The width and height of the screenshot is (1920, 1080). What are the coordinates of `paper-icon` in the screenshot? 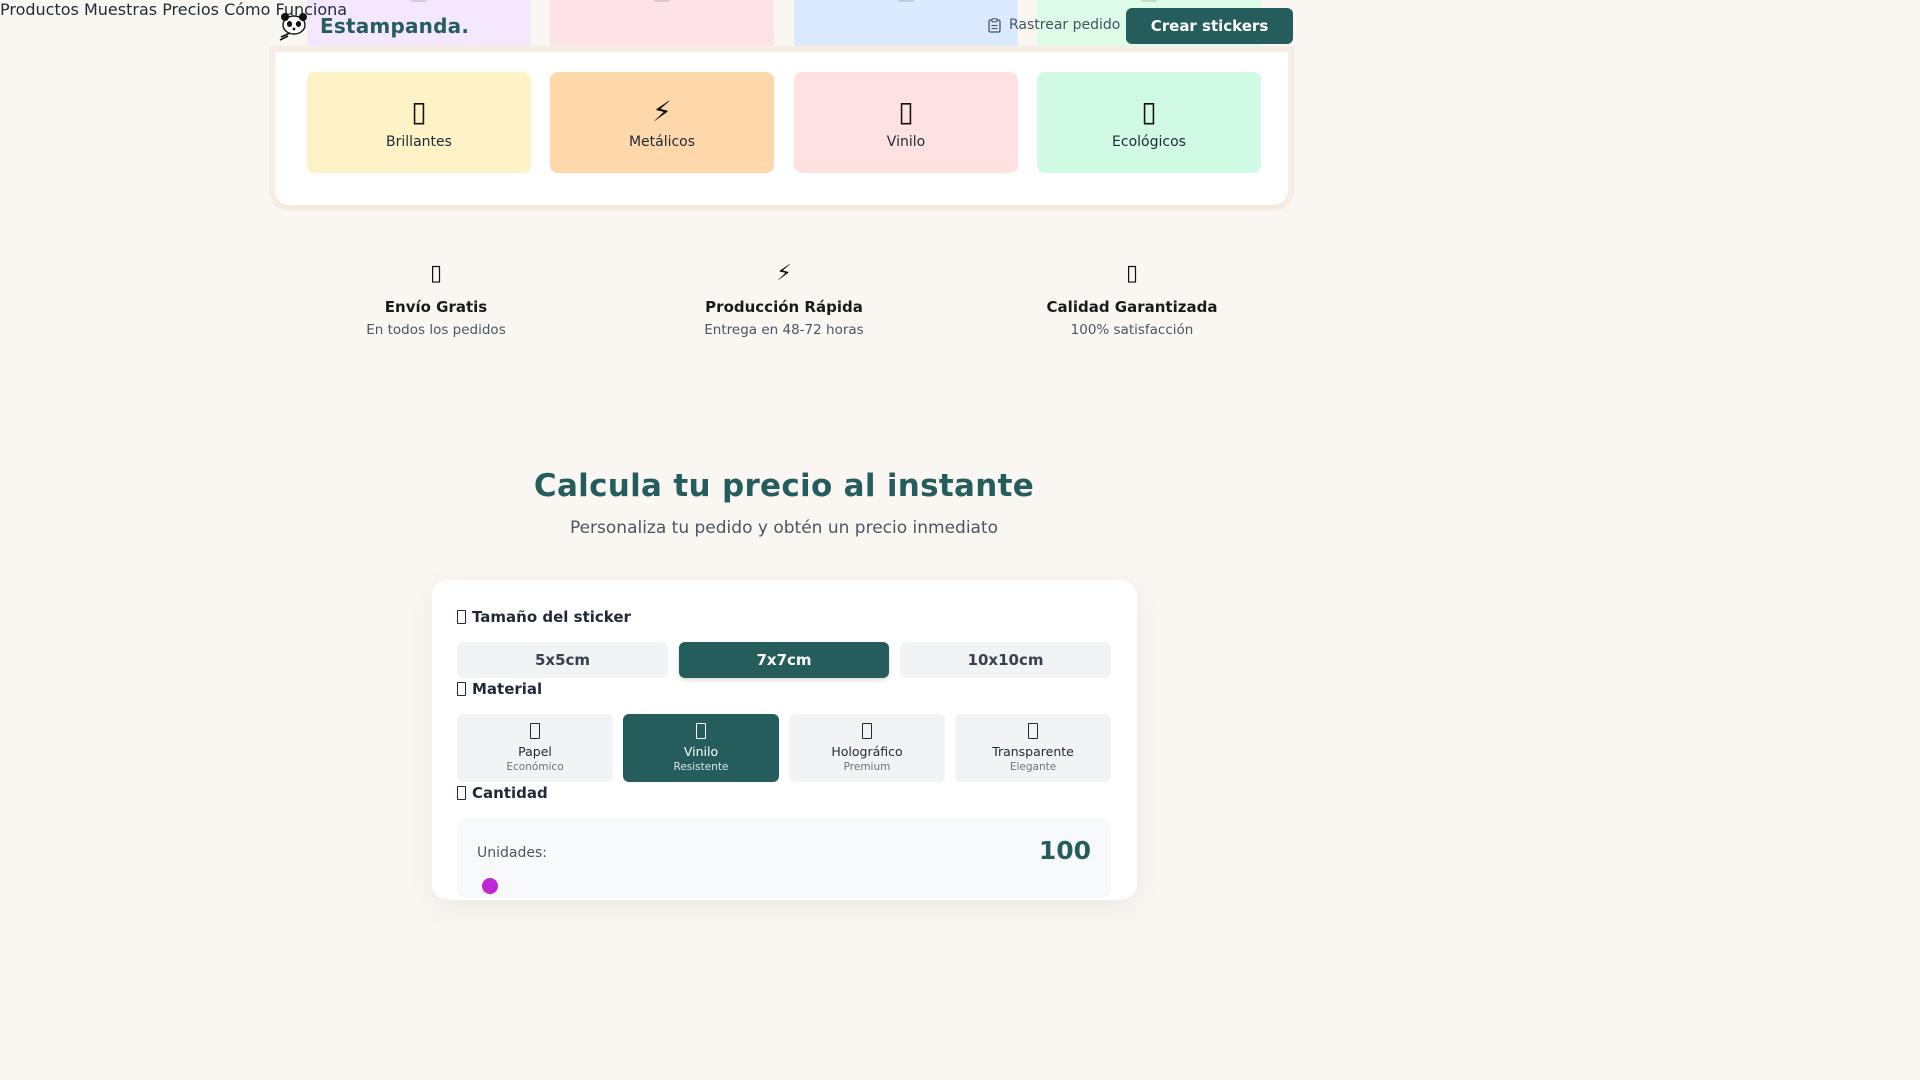 It's located at (535, 731).